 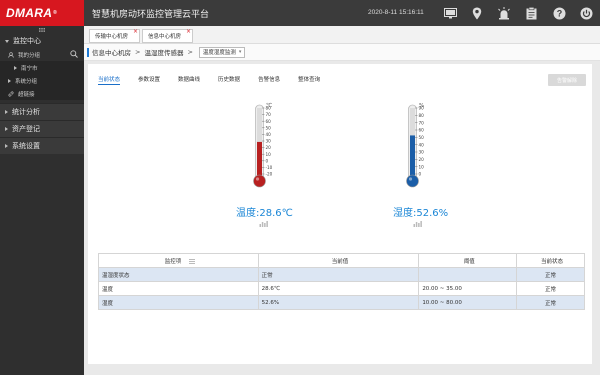 I want to click on sidebar-item-label: 统计分析, so click(x=26, y=112).